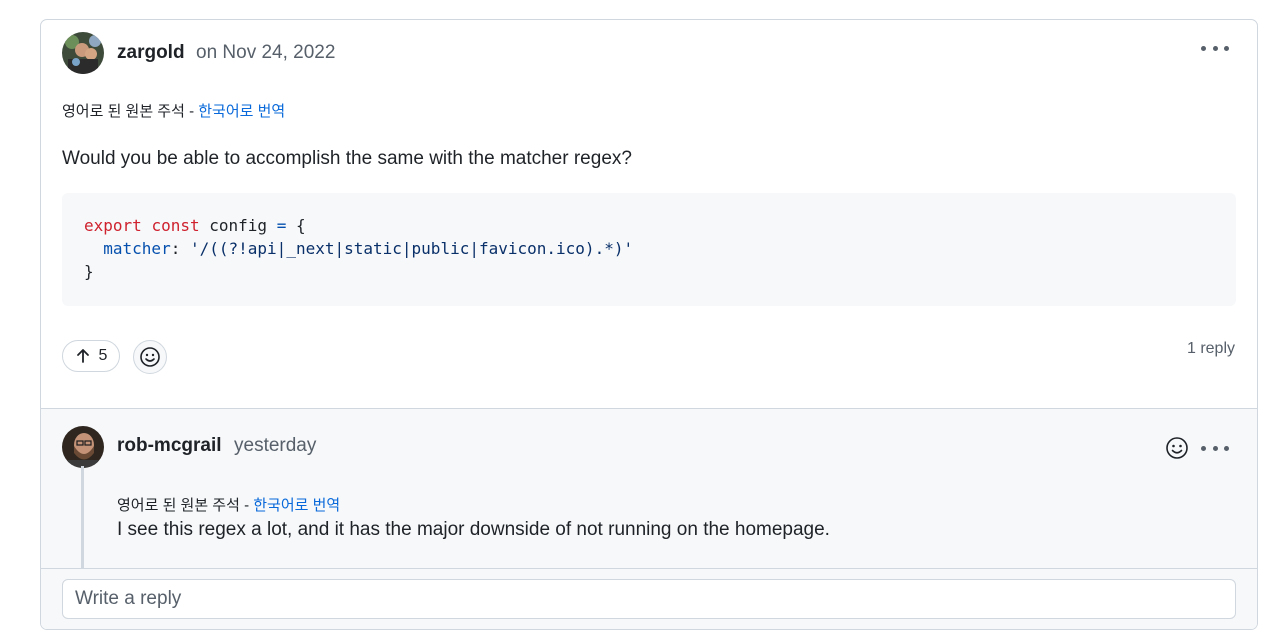  What do you see at coordinates (195, 225) in the screenshot?
I see `code-line: export const config = {` at bounding box center [195, 225].